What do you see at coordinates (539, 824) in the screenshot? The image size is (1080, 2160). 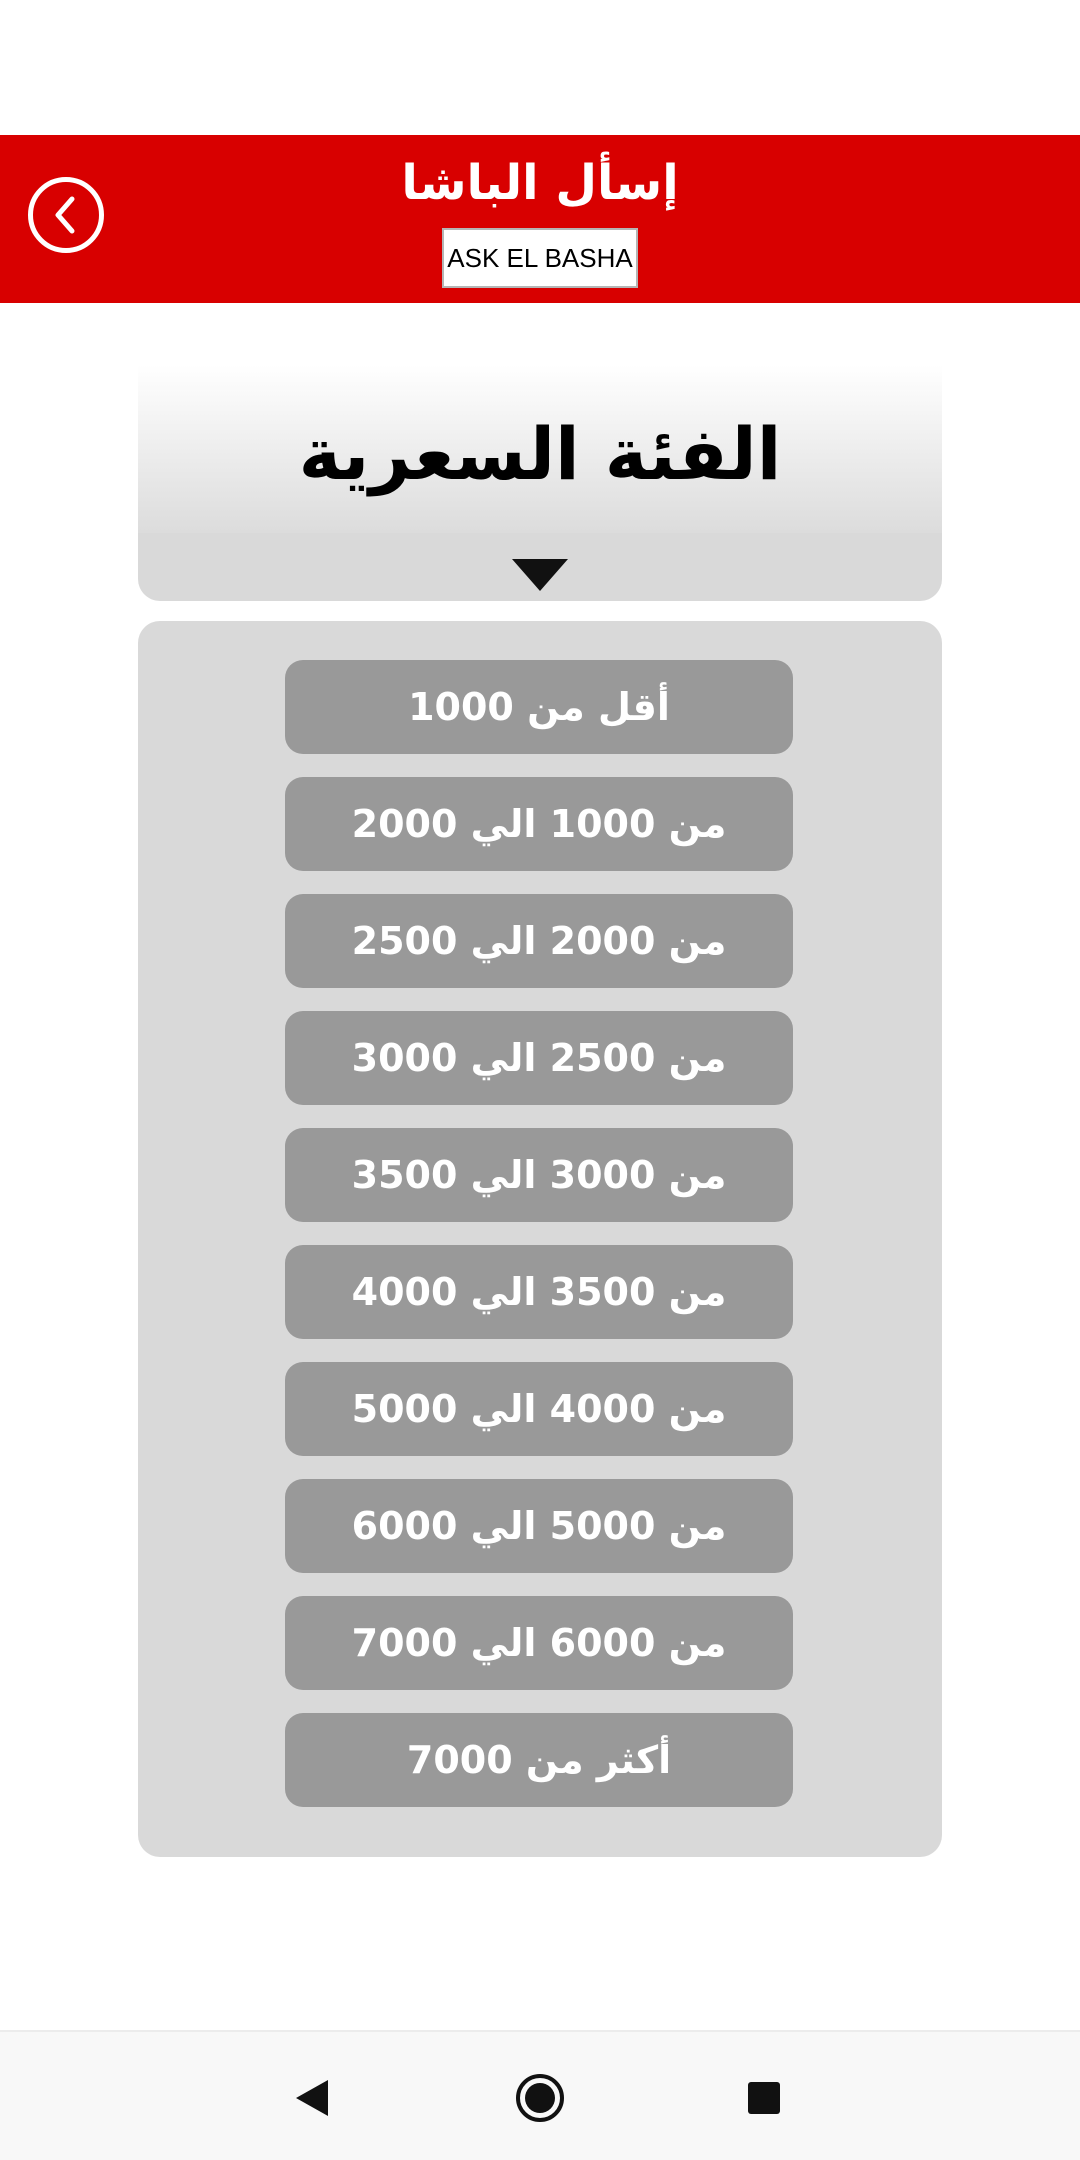 I see `price-option: من 1000 الي 2000` at bounding box center [539, 824].